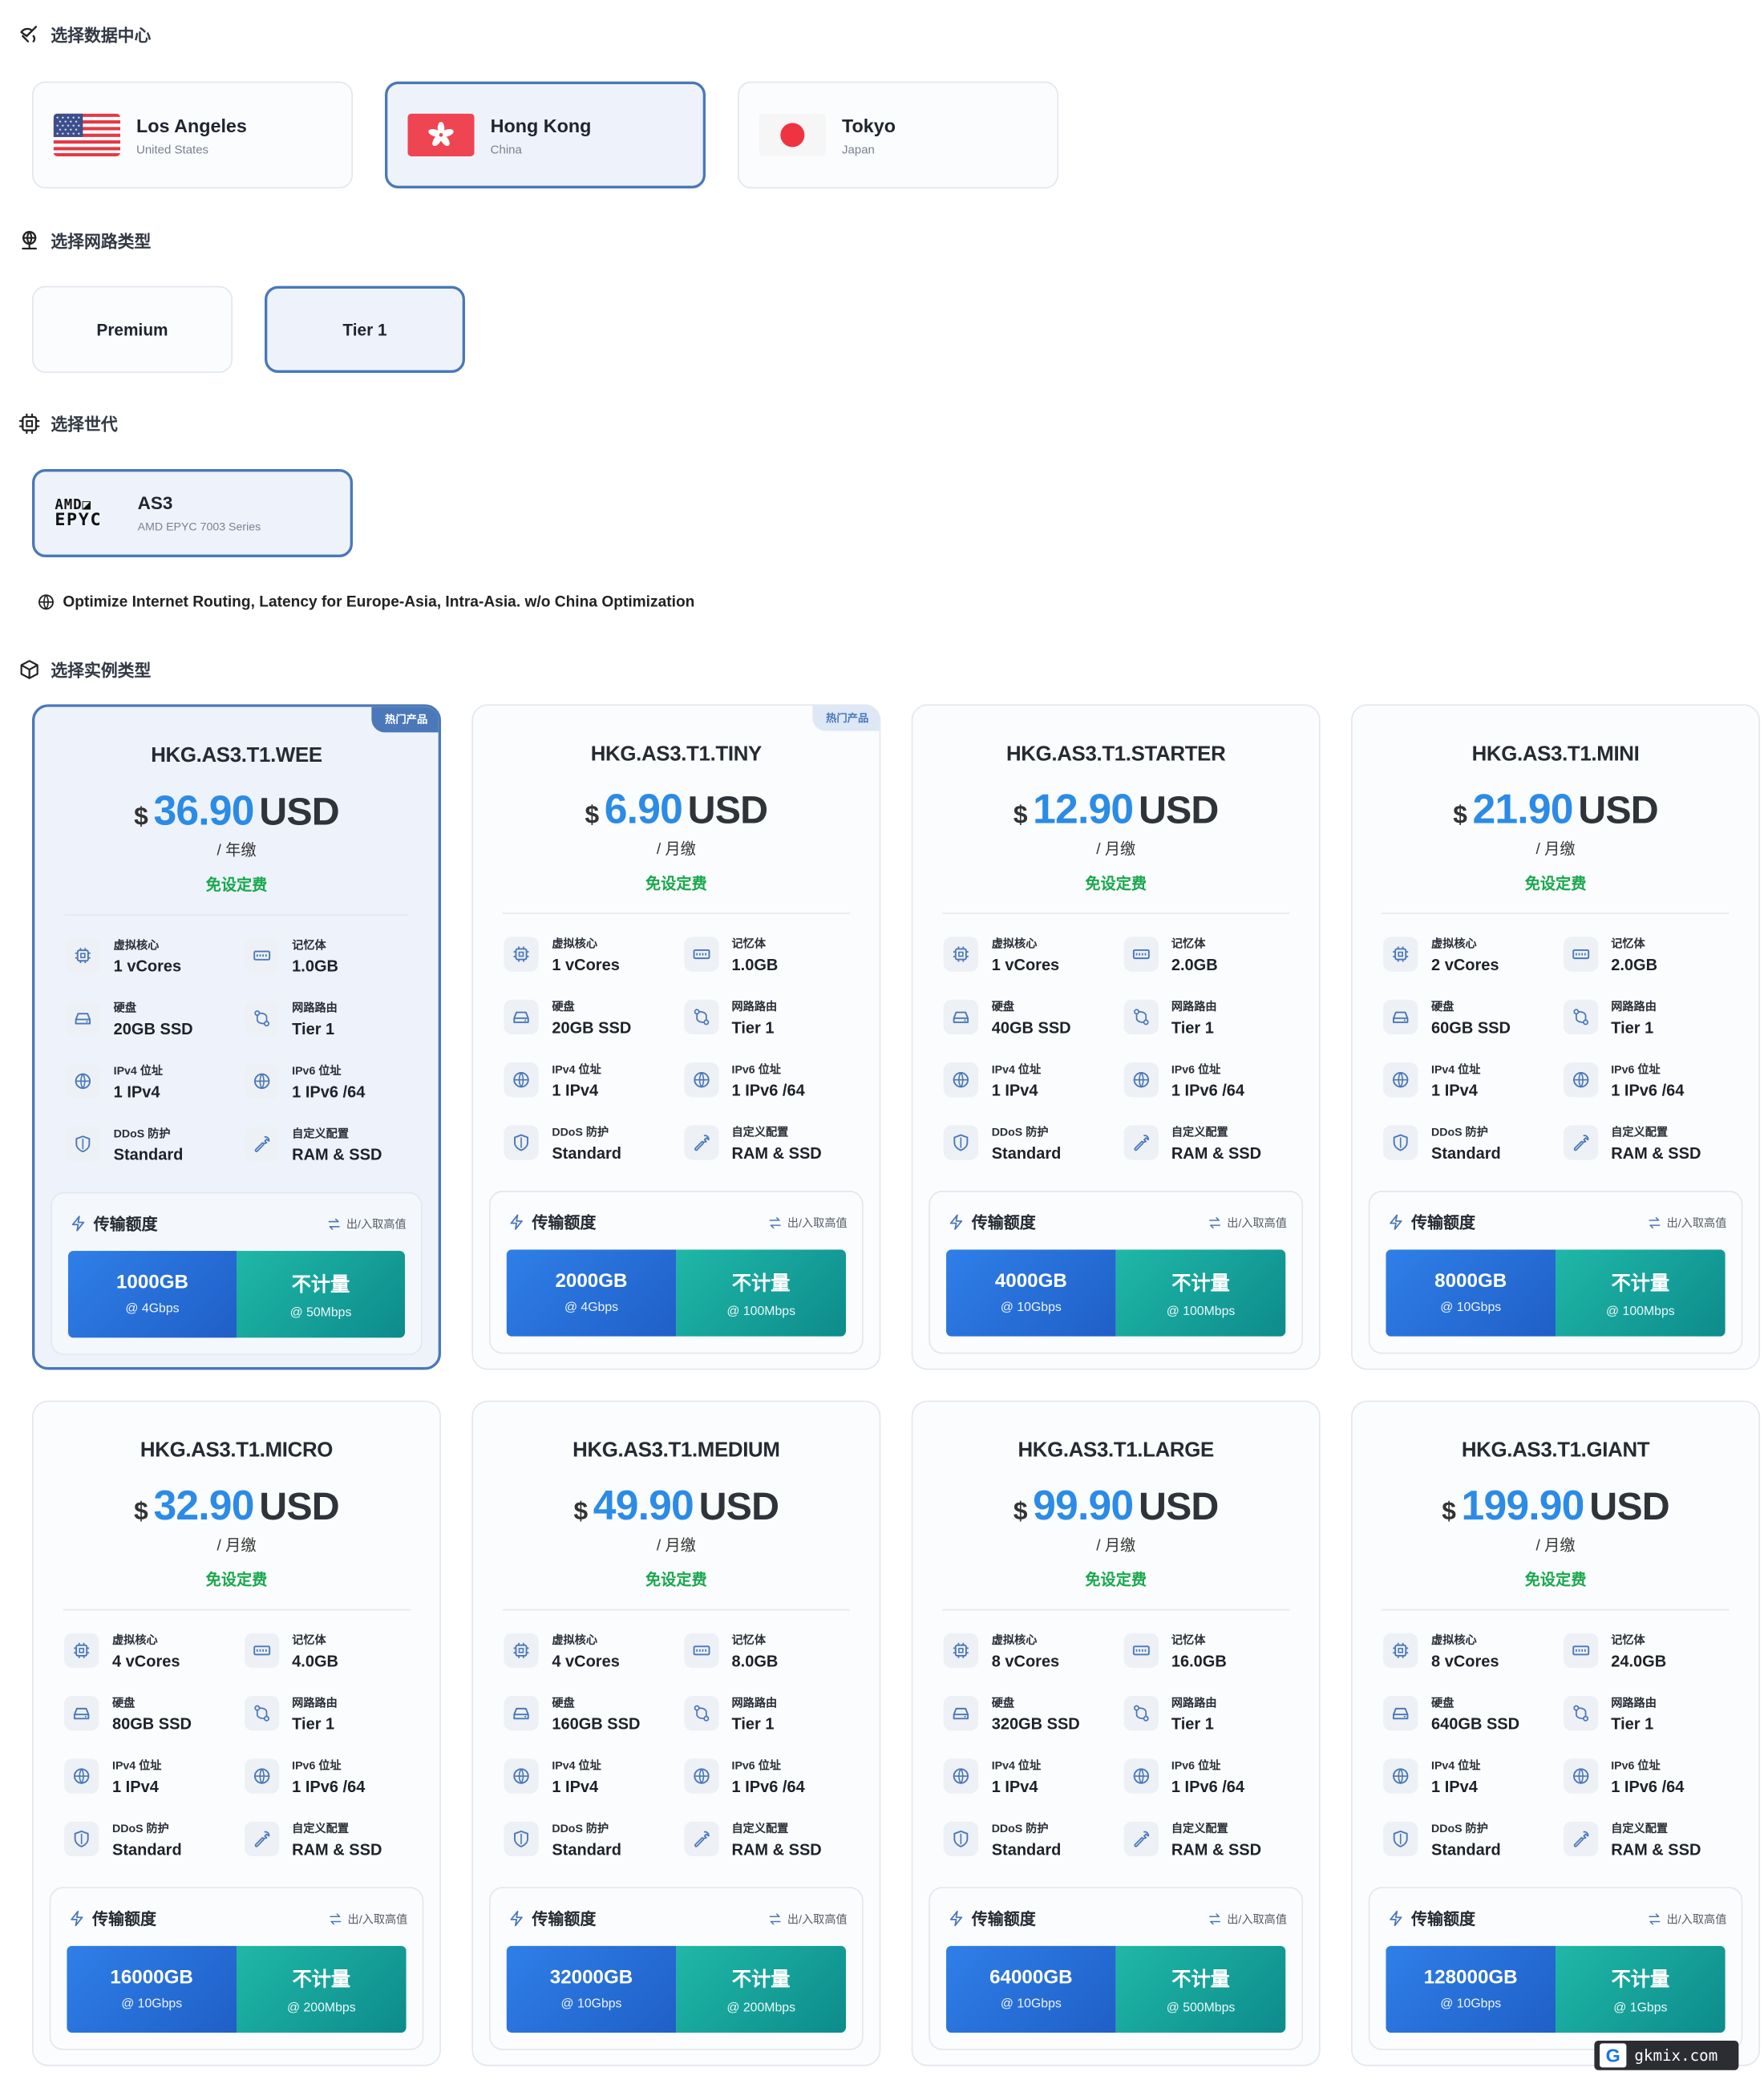 The image size is (1764, 2096). Describe the element at coordinates (1473, 1713) in the screenshot. I see `spec-disk: 硬盘 640GB SSD` at that location.